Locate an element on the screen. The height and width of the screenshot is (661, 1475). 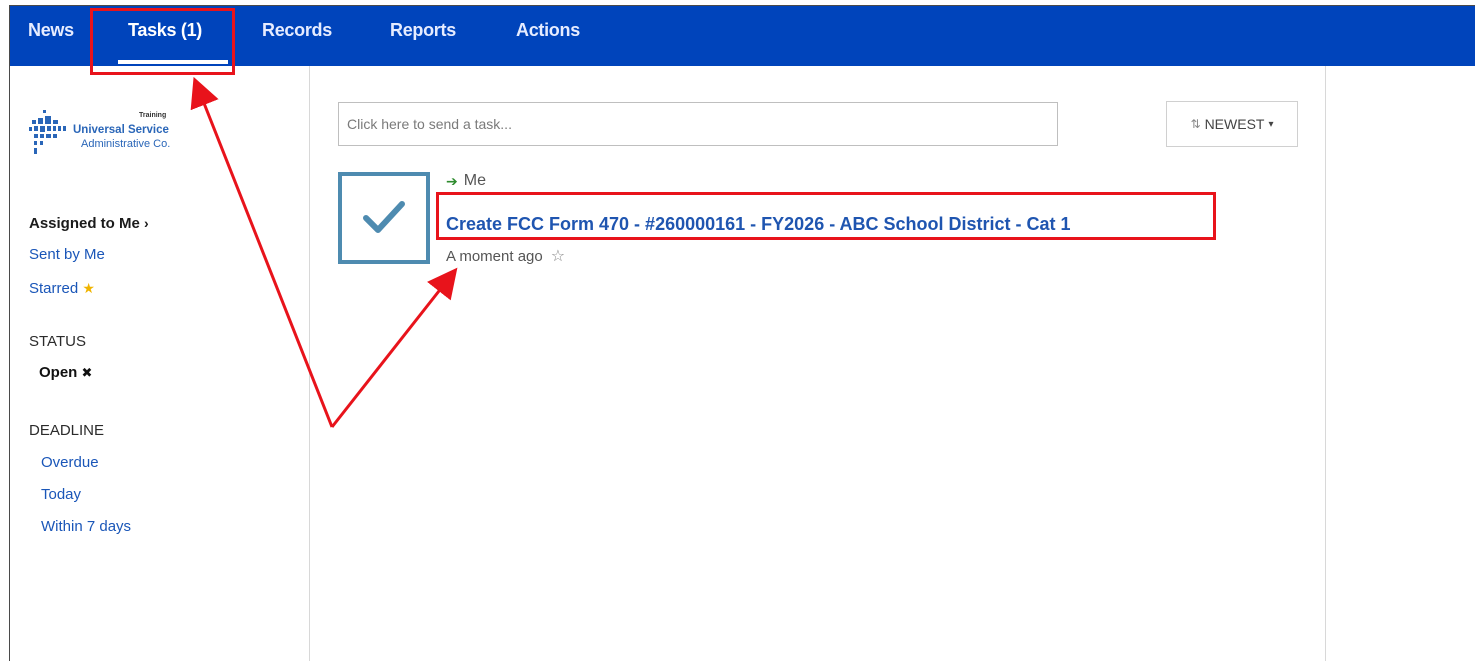
filter-assigned-to-me: Assigned to Me › is located at coordinates (89, 223).